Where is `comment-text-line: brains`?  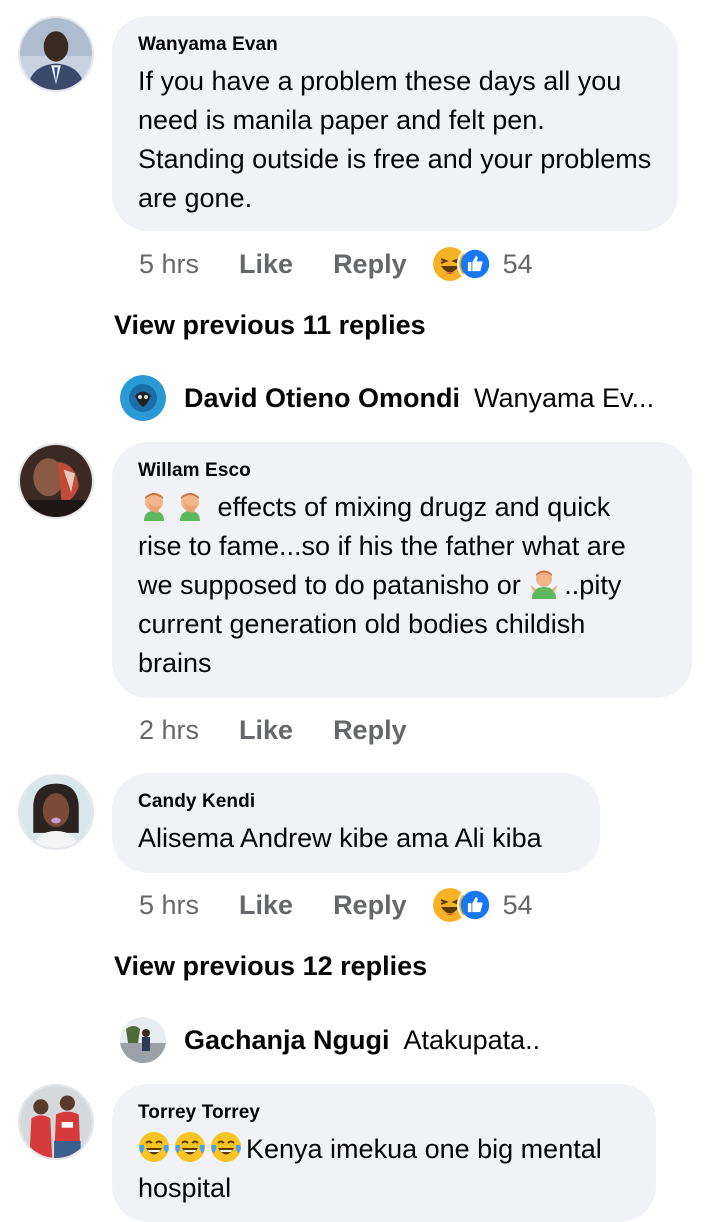 comment-text-line: brains is located at coordinates (175, 663).